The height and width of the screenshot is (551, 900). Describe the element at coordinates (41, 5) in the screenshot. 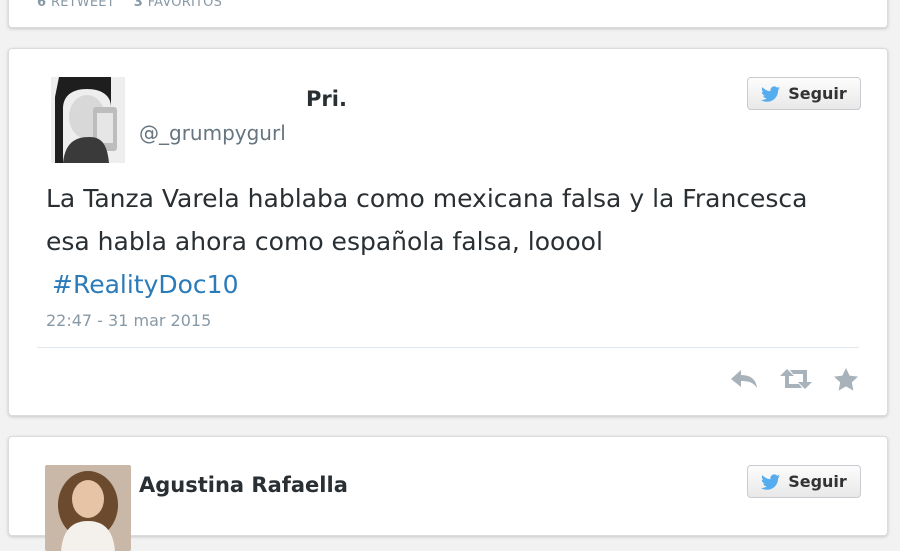

I see `retweets-count: 6` at that location.